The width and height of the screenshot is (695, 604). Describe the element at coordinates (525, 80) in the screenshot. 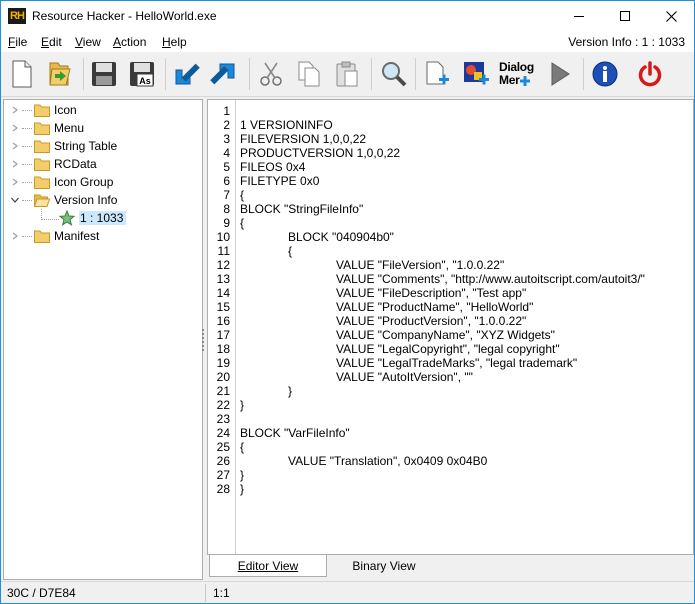

I see `dialog-menu-icon` at that location.